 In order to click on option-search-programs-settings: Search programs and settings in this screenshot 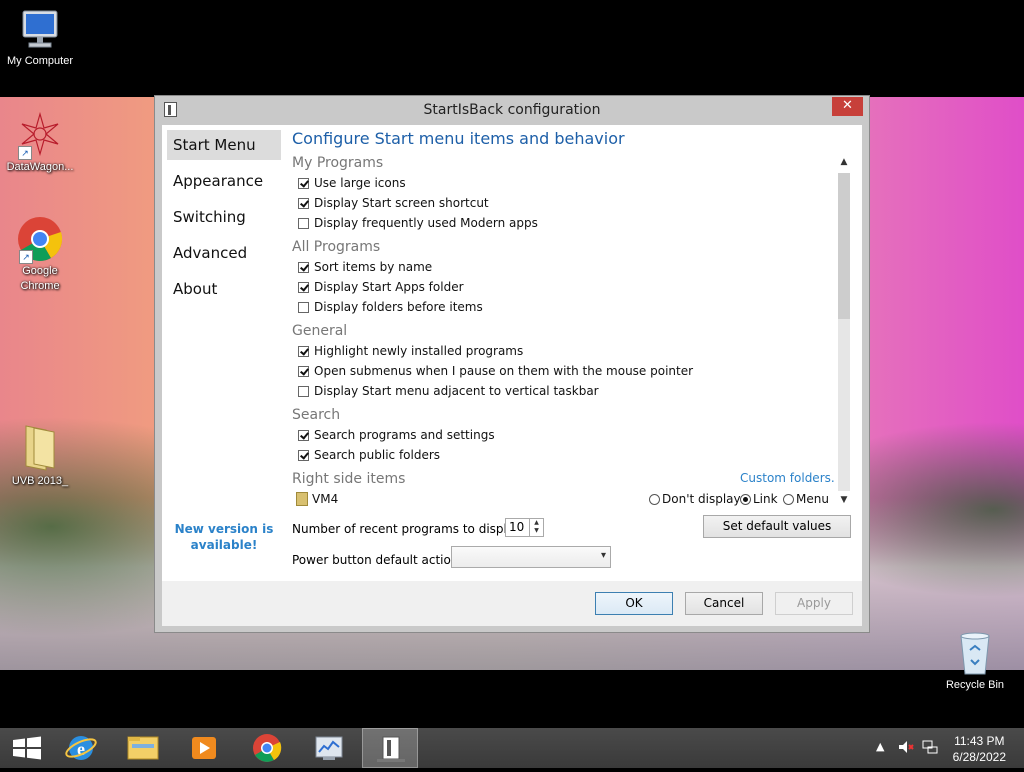, I will do `click(396, 435)`.